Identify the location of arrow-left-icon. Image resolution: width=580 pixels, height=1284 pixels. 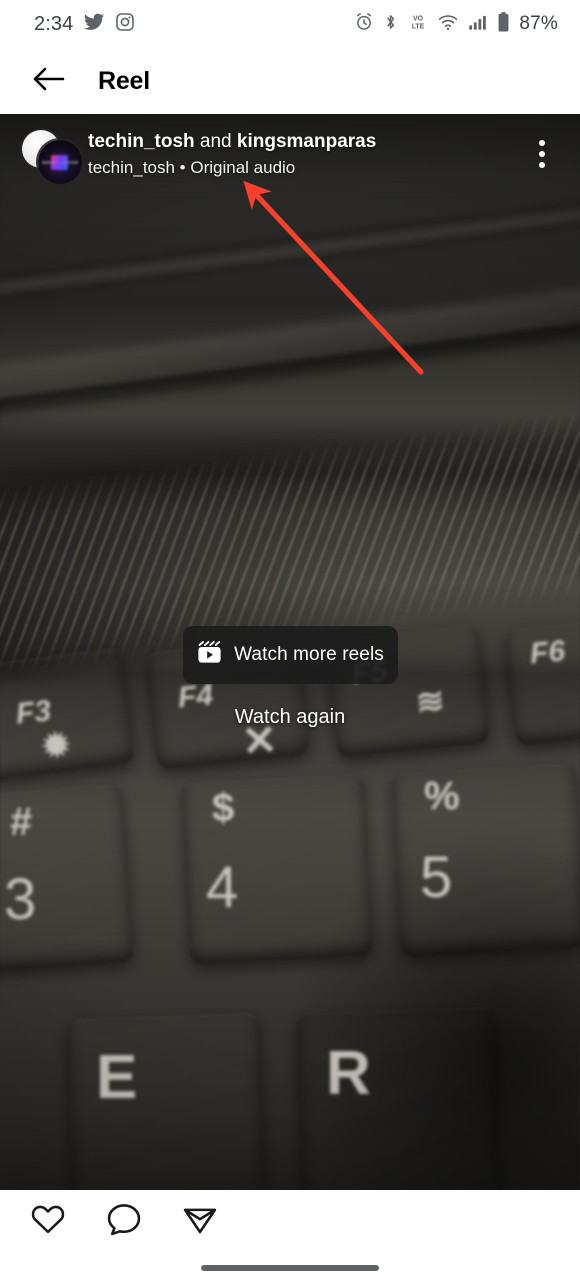
(49, 81).